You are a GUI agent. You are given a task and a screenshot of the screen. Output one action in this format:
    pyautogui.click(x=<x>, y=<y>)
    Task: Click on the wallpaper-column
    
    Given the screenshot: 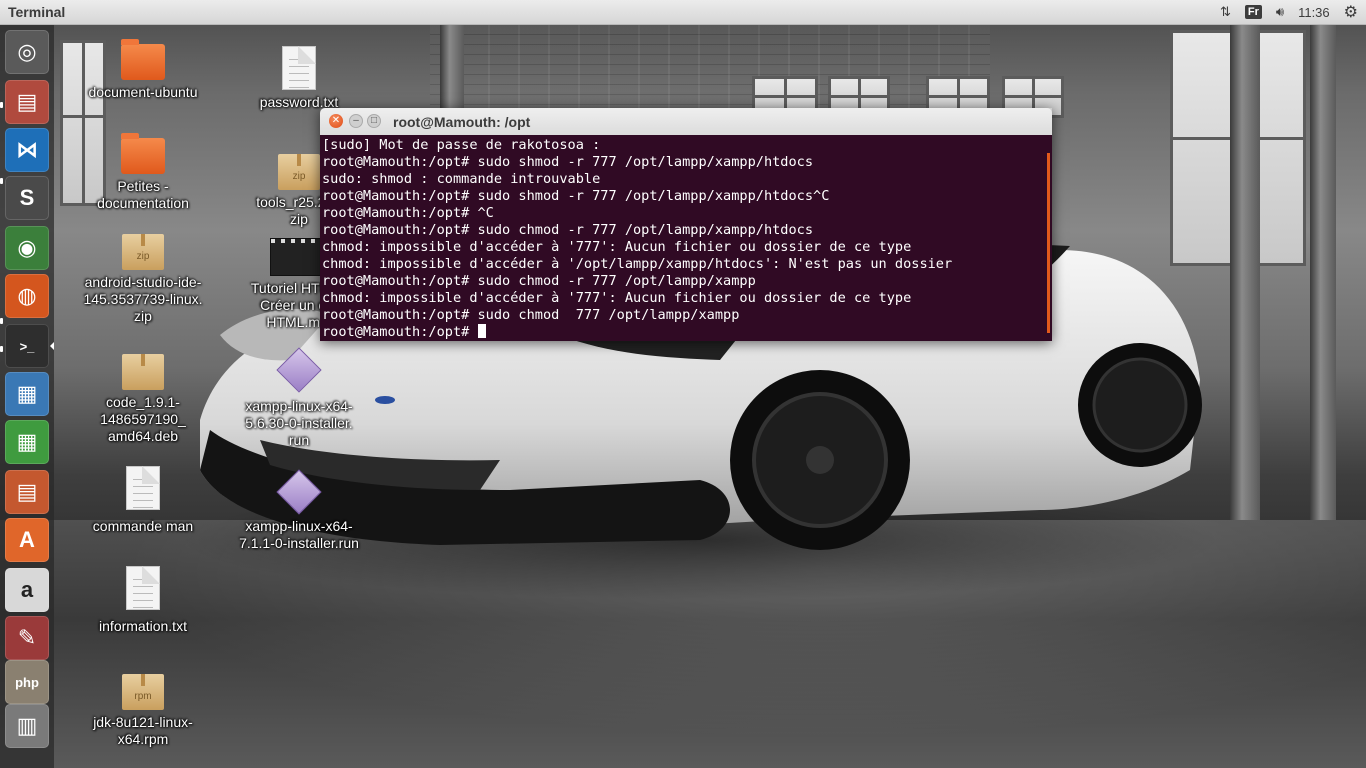 What is the action you would take?
    pyautogui.click(x=1245, y=284)
    